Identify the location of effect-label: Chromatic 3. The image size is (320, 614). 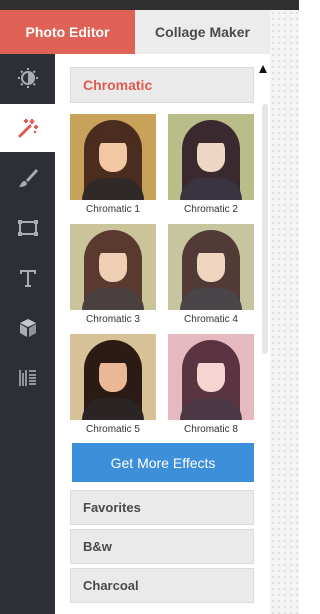
(113, 319).